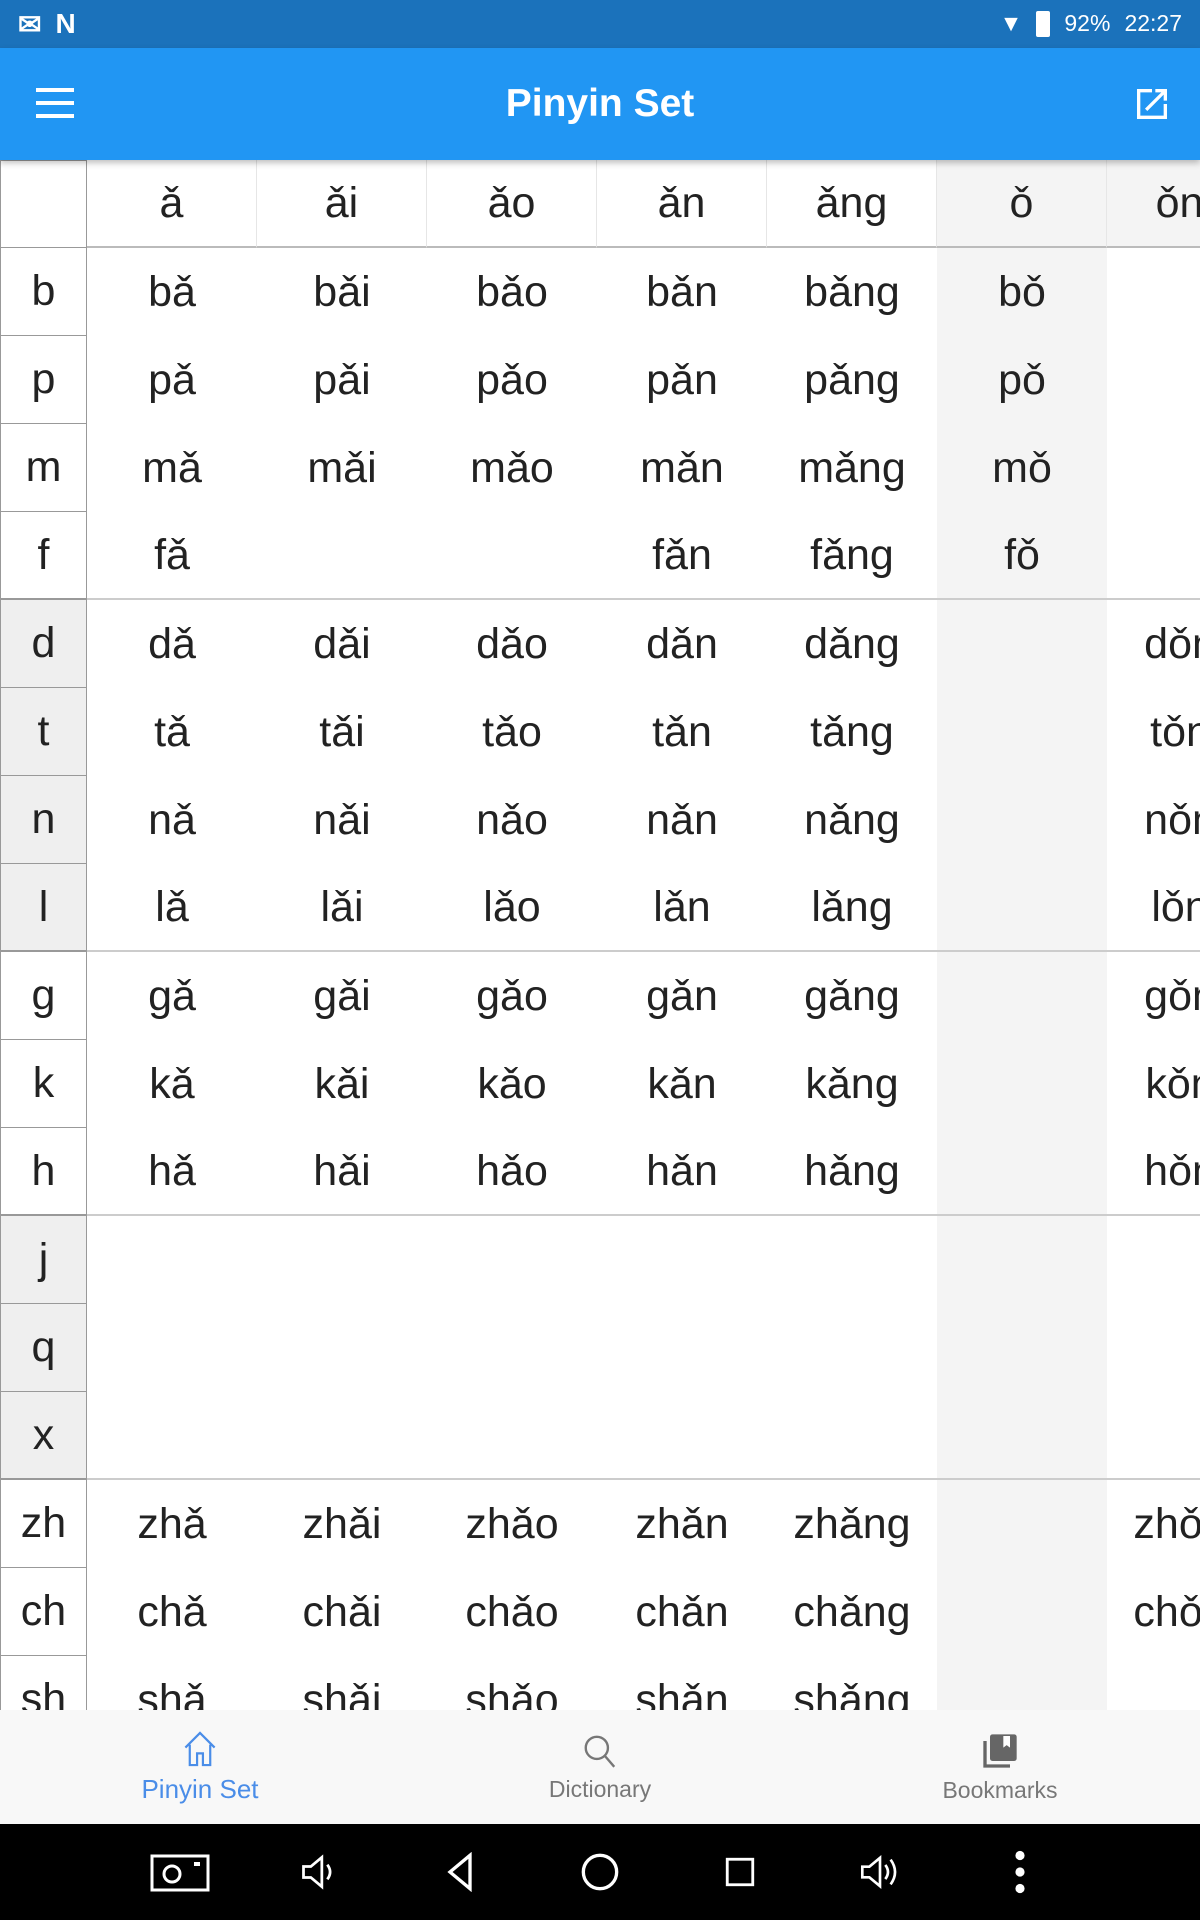 The height and width of the screenshot is (1920, 1200). I want to click on row-header-l: l, so click(43, 908).